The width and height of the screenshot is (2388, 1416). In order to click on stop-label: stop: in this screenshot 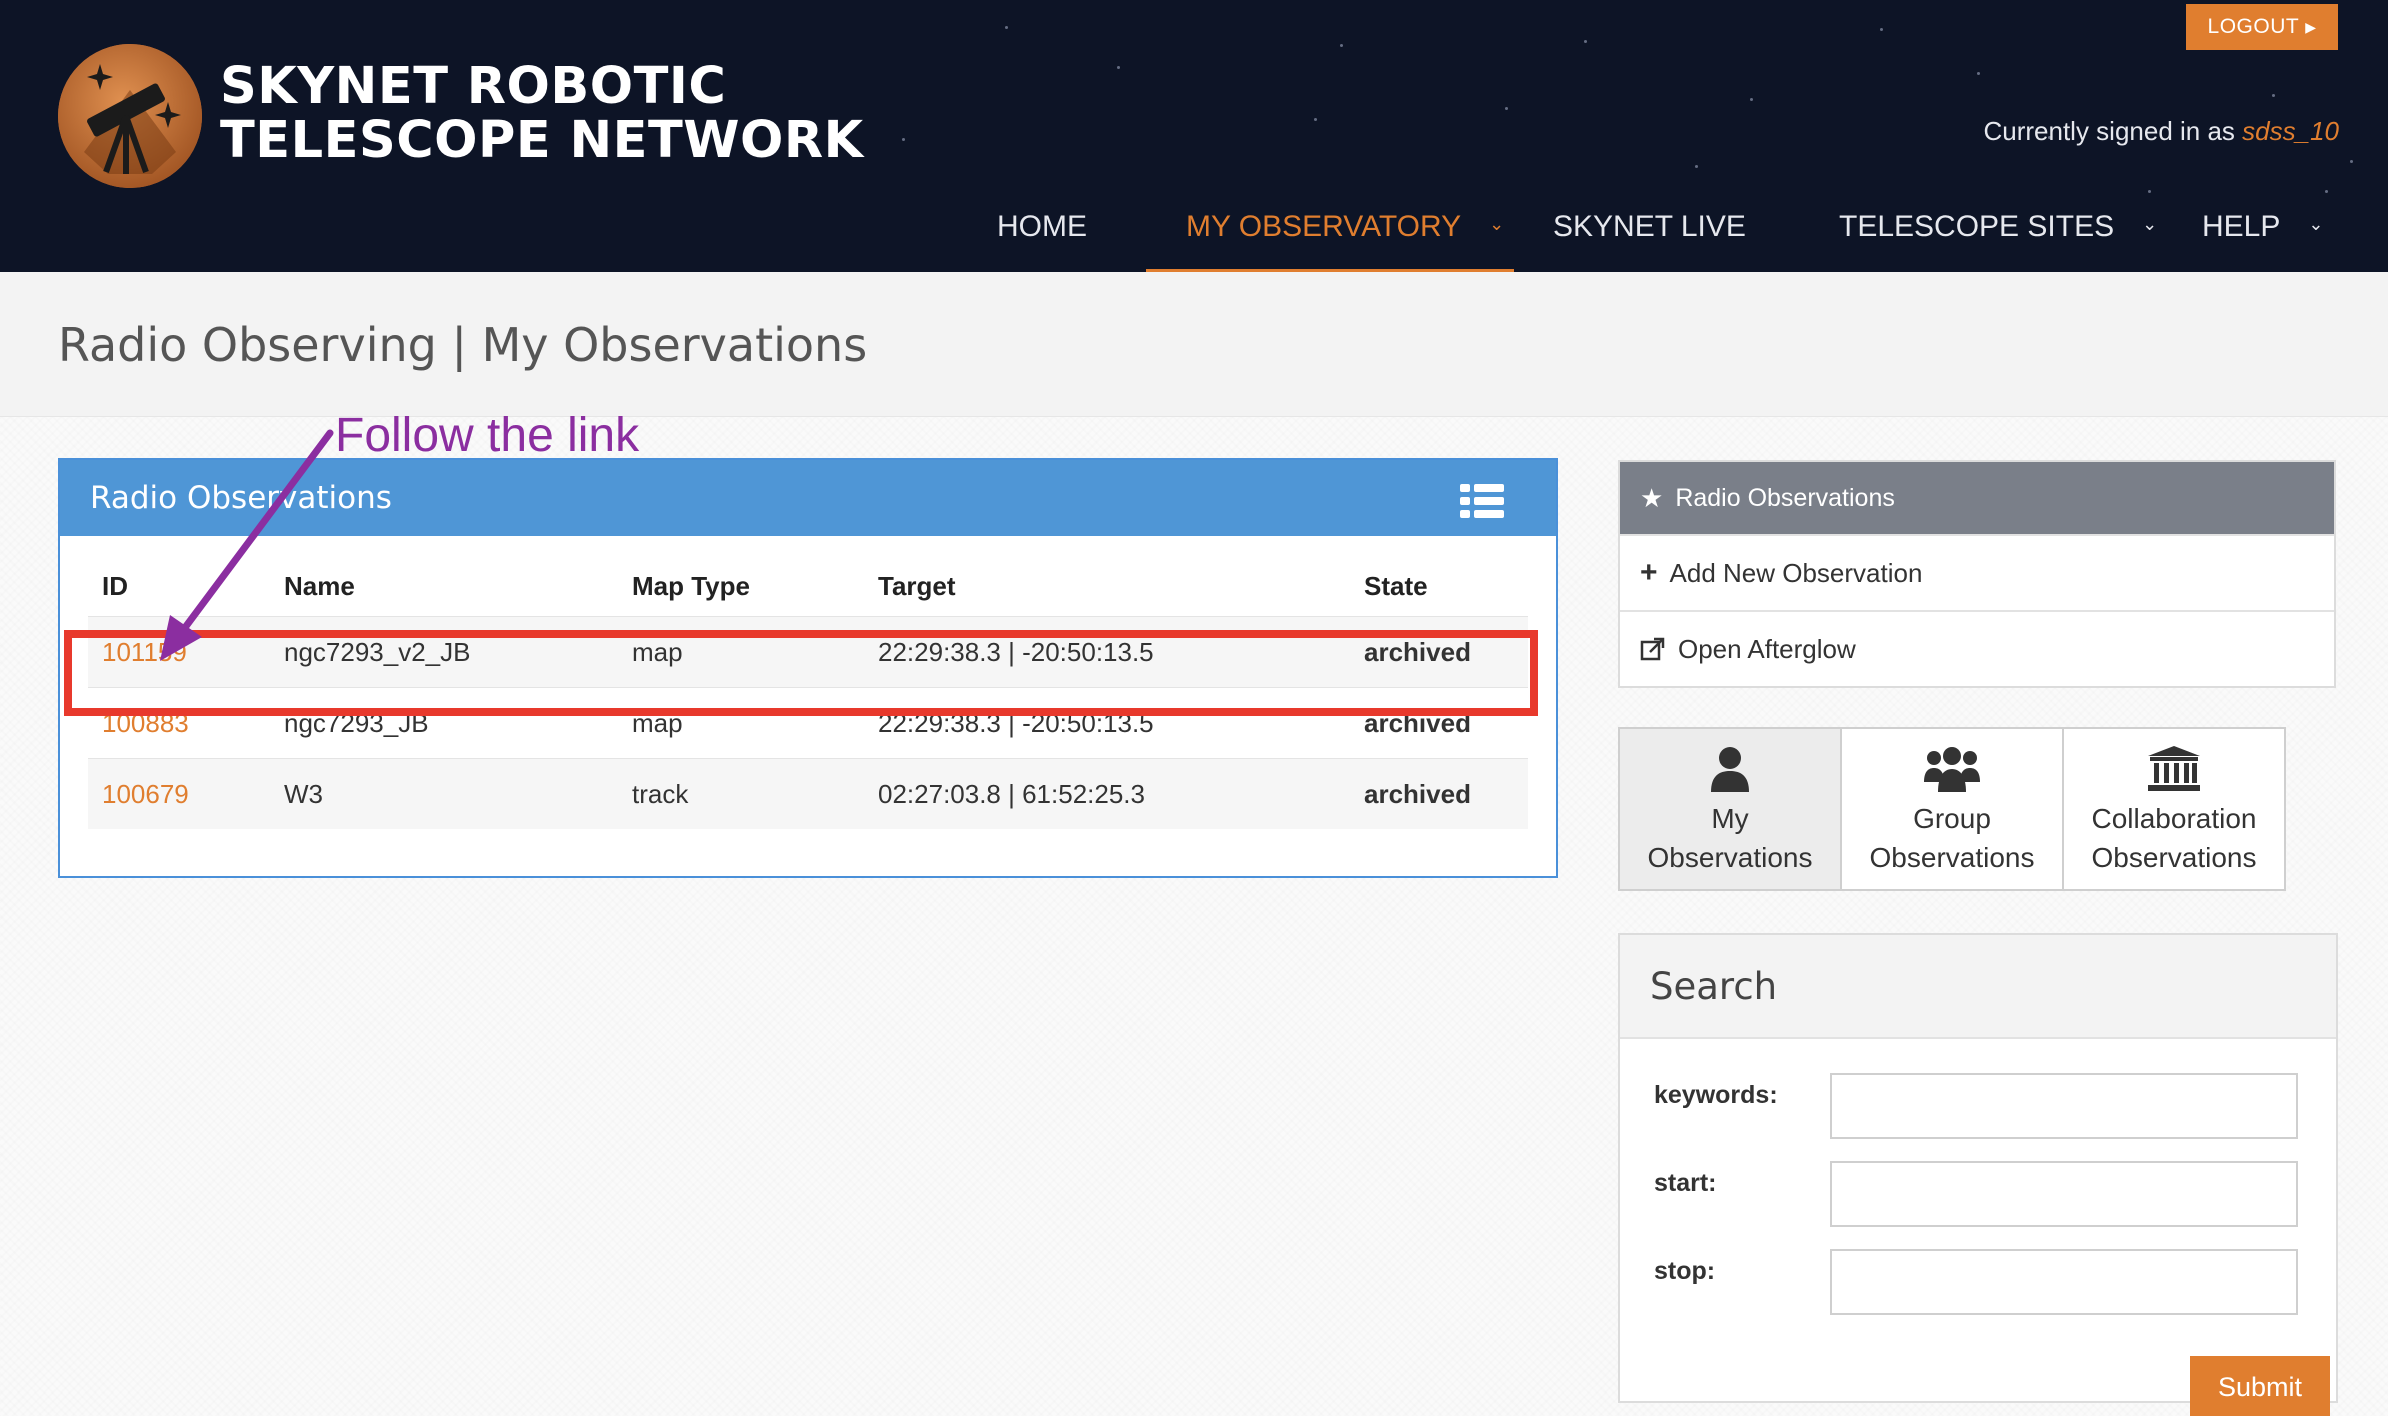, I will do `click(1685, 1271)`.